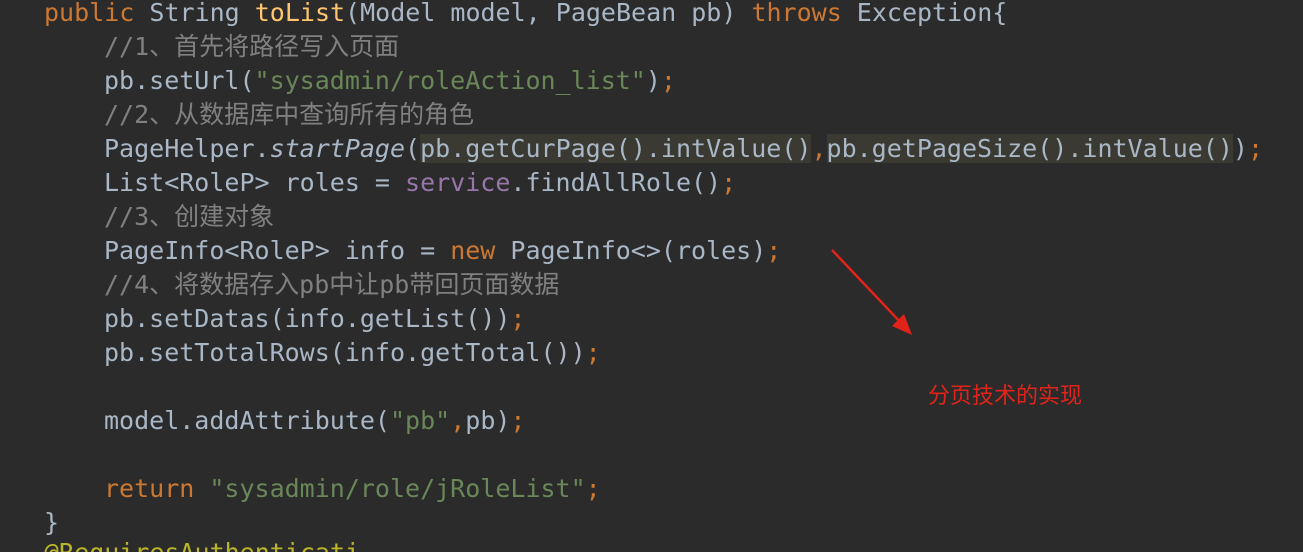 The image size is (1303, 552). I want to click on code-line-11: pb.setTotalRows(info.getTotal());, so click(322, 353).